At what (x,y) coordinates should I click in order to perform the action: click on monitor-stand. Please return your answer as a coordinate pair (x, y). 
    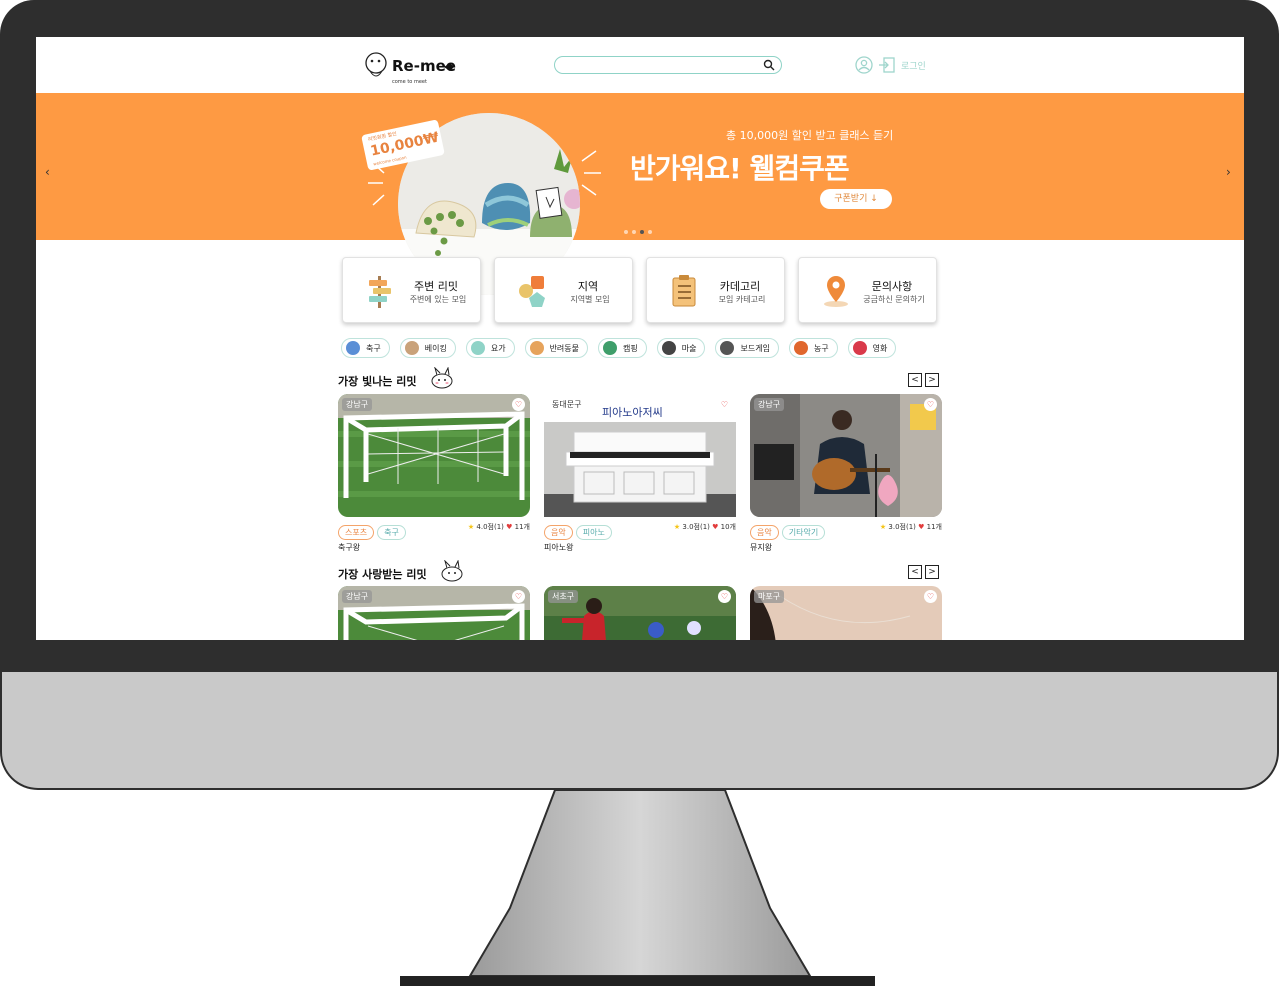
    Looking at the image, I should click on (637, 887).